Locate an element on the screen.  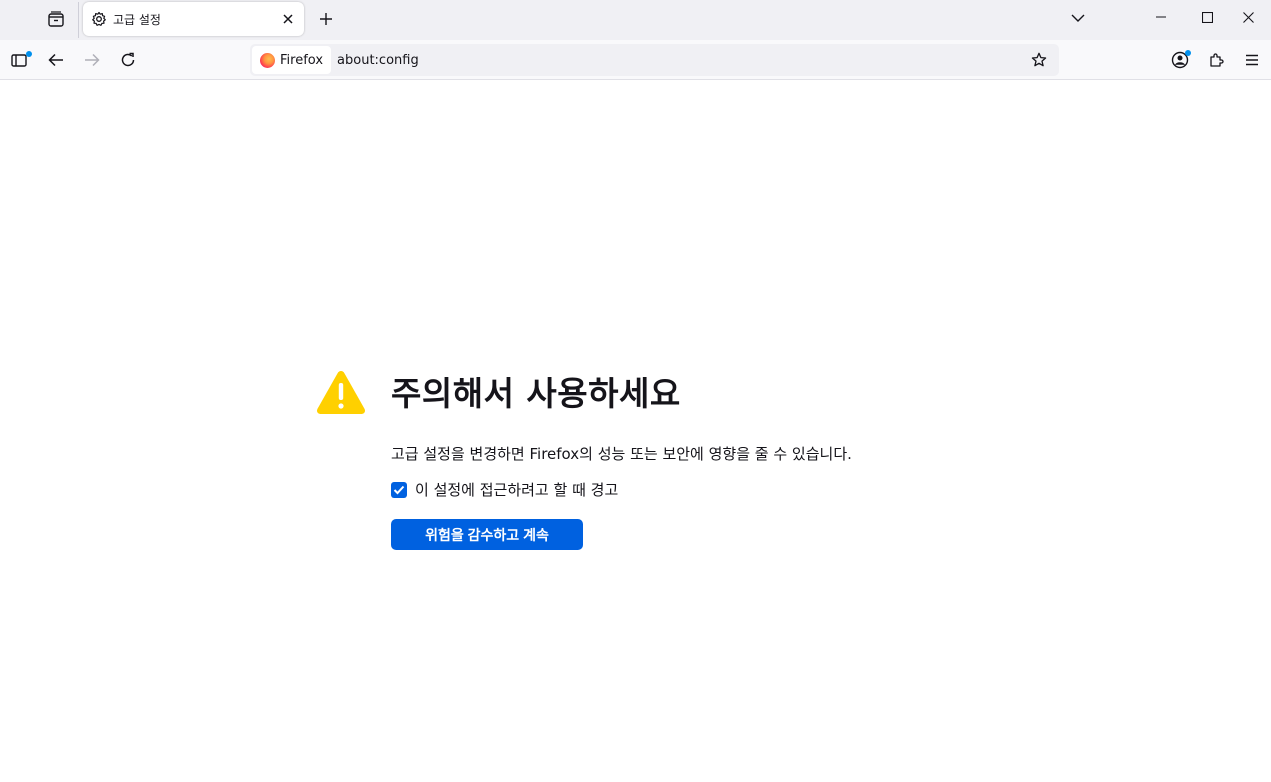
identity-box: Firefox is located at coordinates (292, 60).